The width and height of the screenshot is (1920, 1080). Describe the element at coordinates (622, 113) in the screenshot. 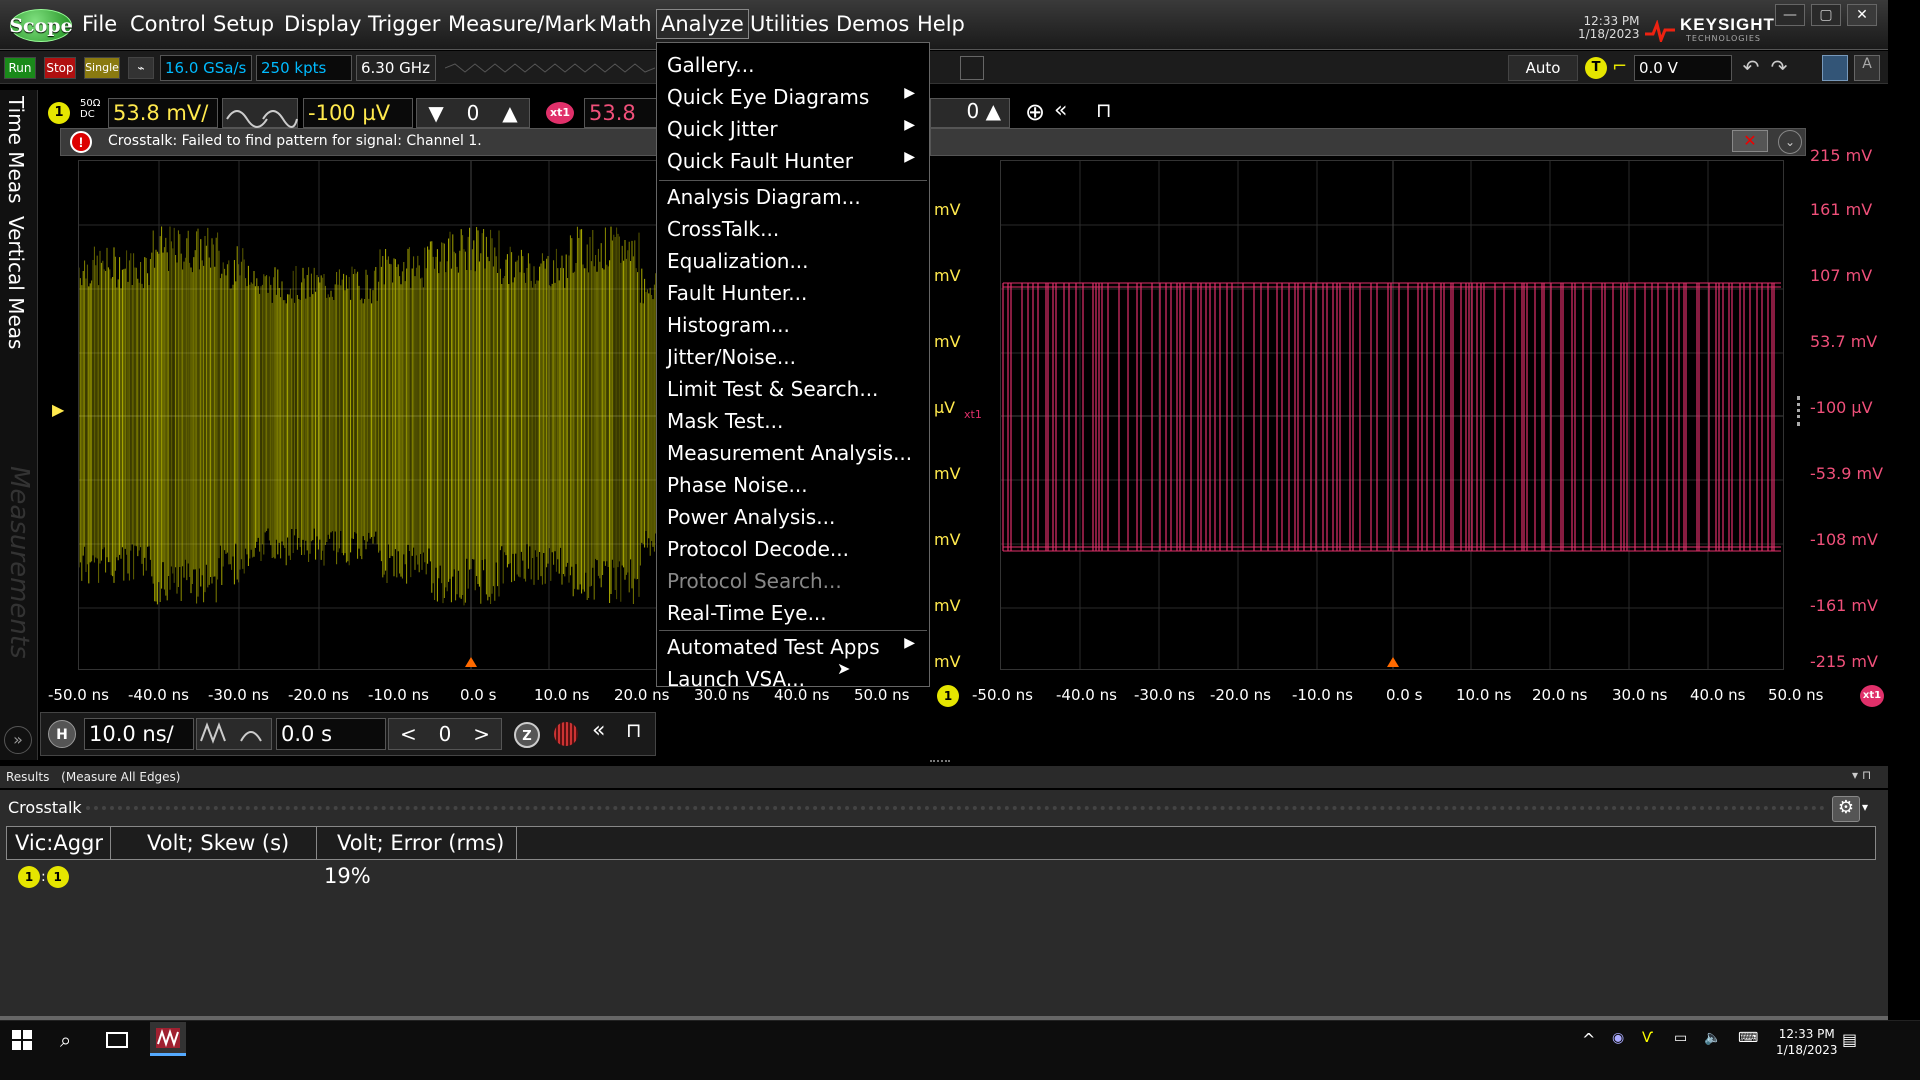

I see `xtalk-scale-field: 53.8 m` at that location.